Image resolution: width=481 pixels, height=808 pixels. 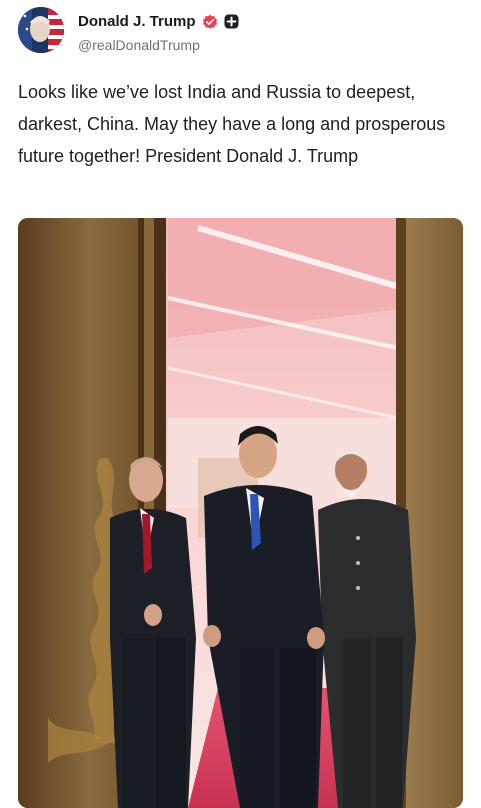 What do you see at coordinates (231, 21) in the screenshot?
I see `plus-badge-icon` at bounding box center [231, 21].